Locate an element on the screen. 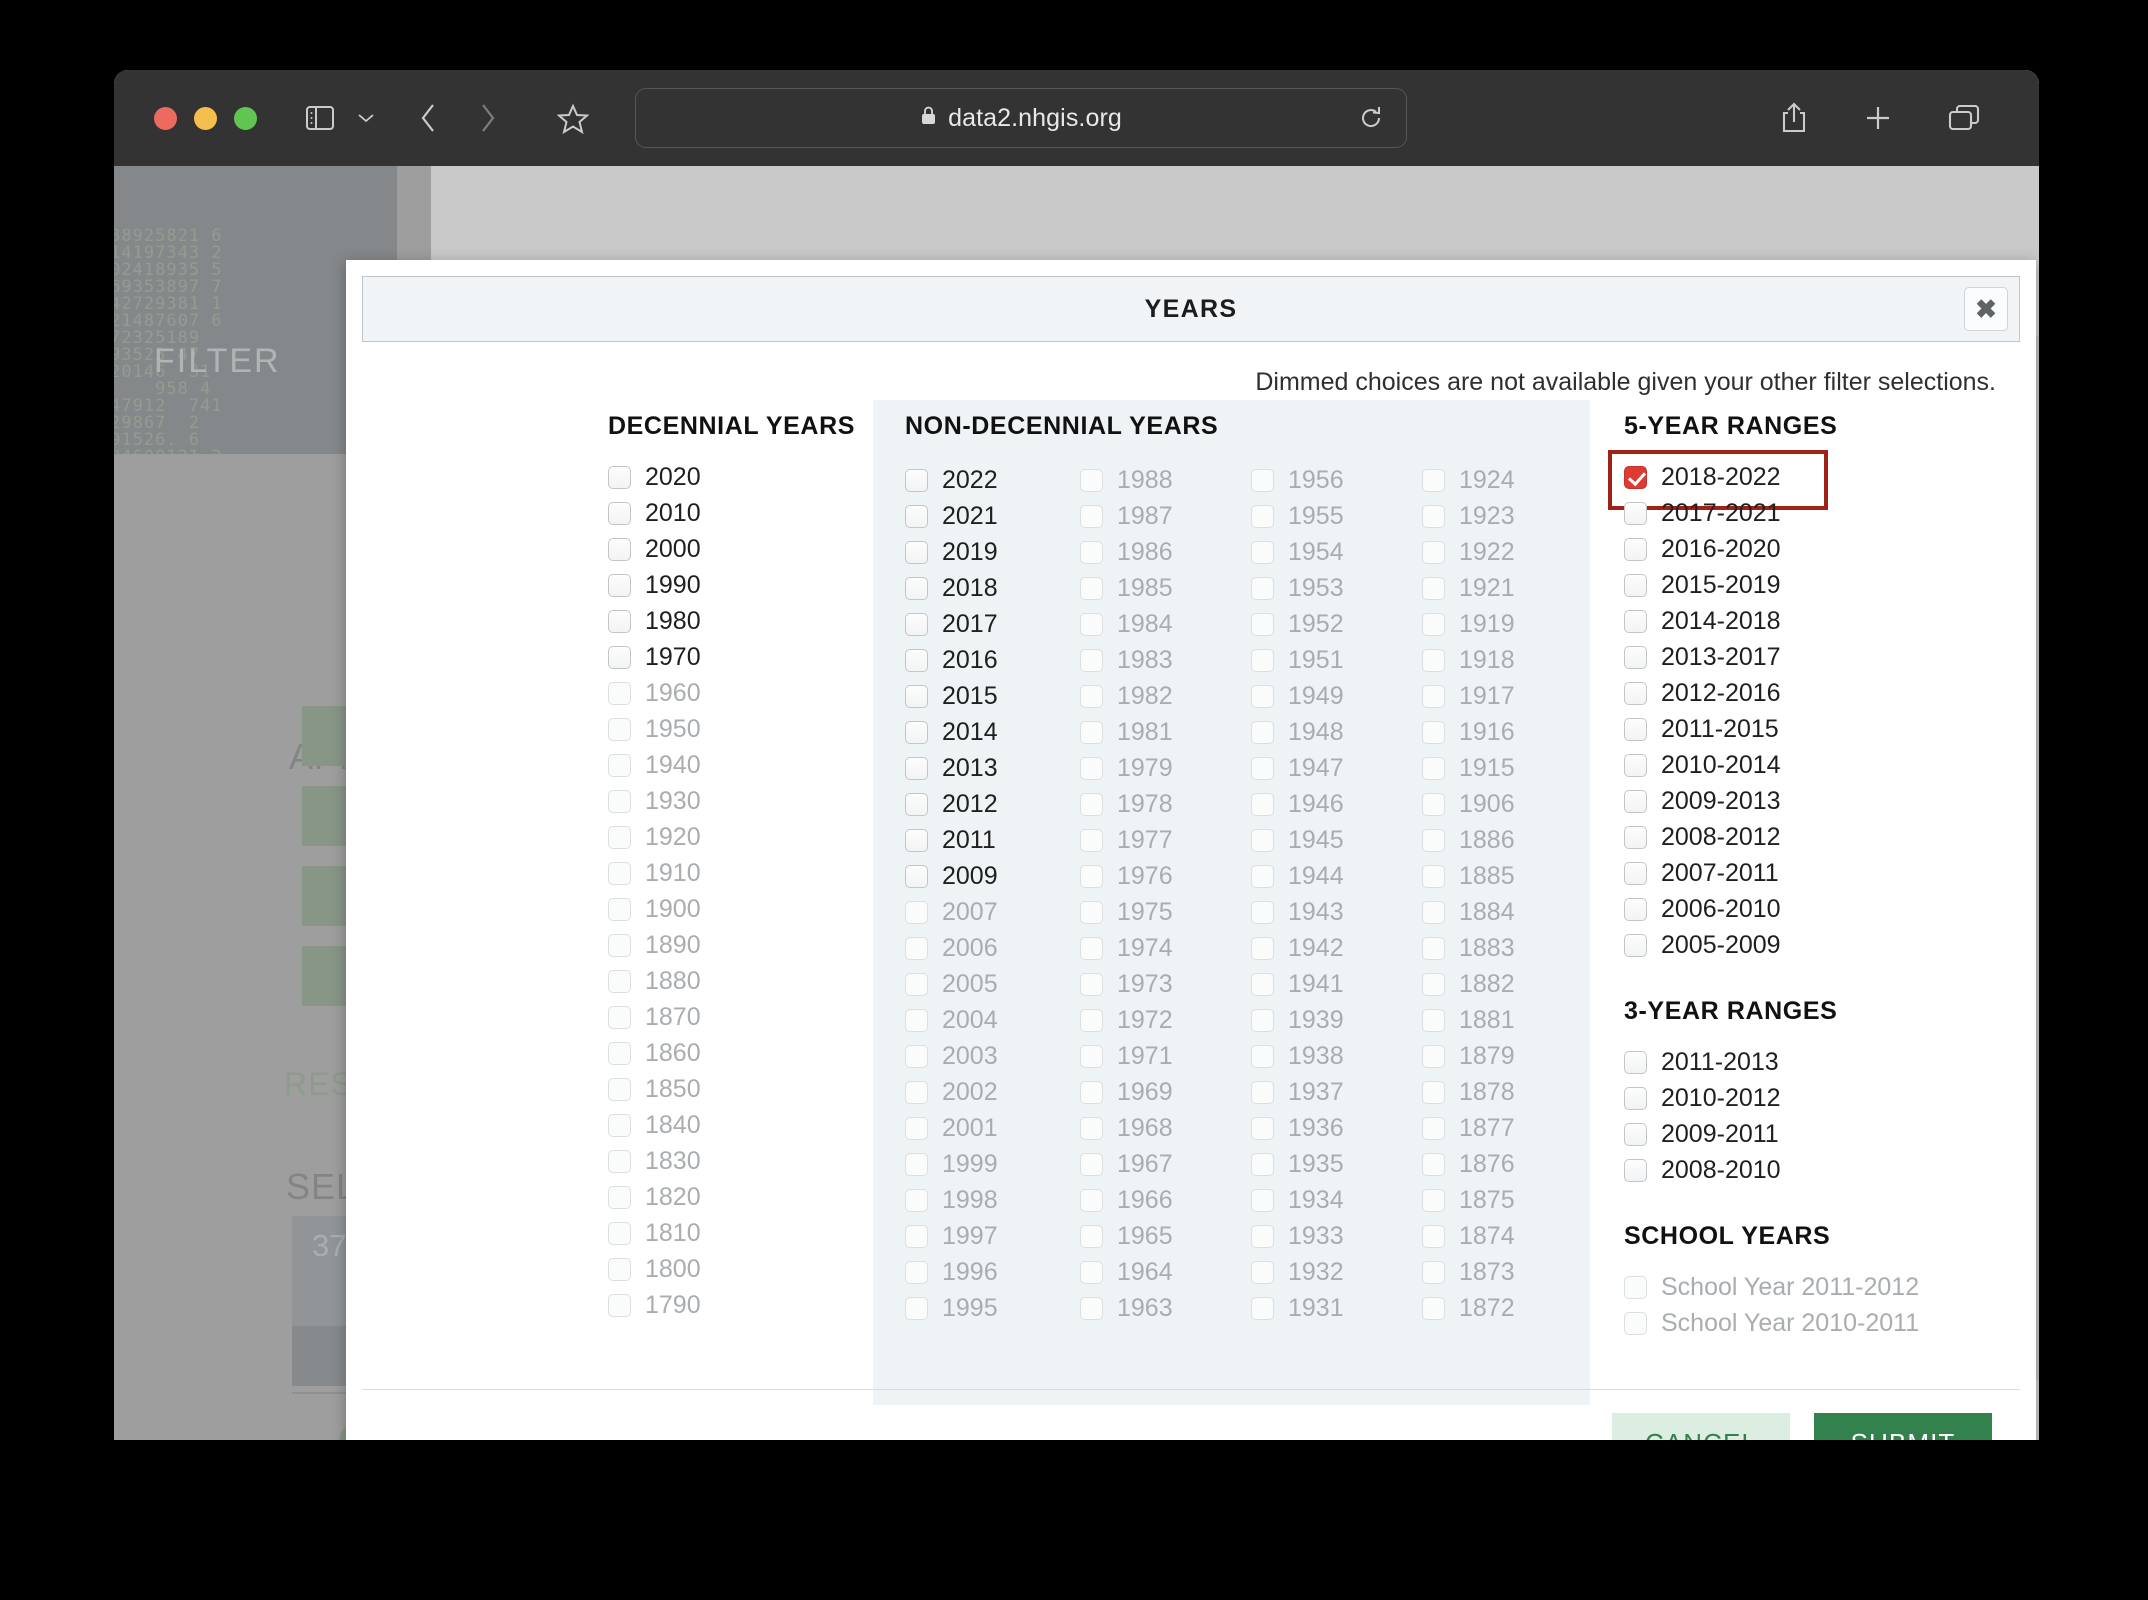 The width and height of the screenshot is (2148, 1600). reload-icon is located at coordinates (1371, 118).